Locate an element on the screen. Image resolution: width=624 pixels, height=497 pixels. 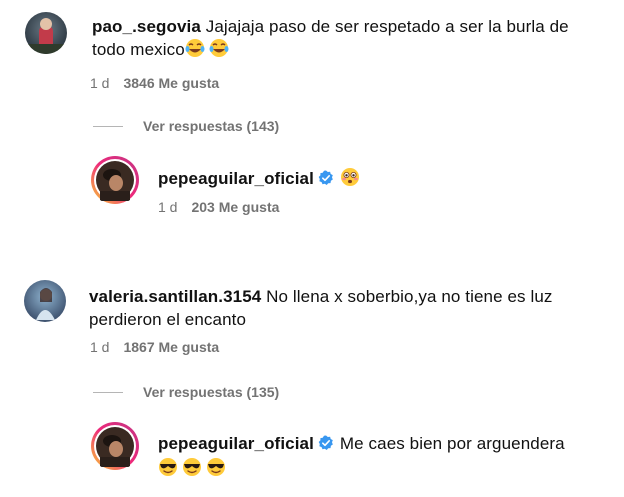
comment-meta: 1 d 3846 Me gusta is located at coordinates (154, 83).